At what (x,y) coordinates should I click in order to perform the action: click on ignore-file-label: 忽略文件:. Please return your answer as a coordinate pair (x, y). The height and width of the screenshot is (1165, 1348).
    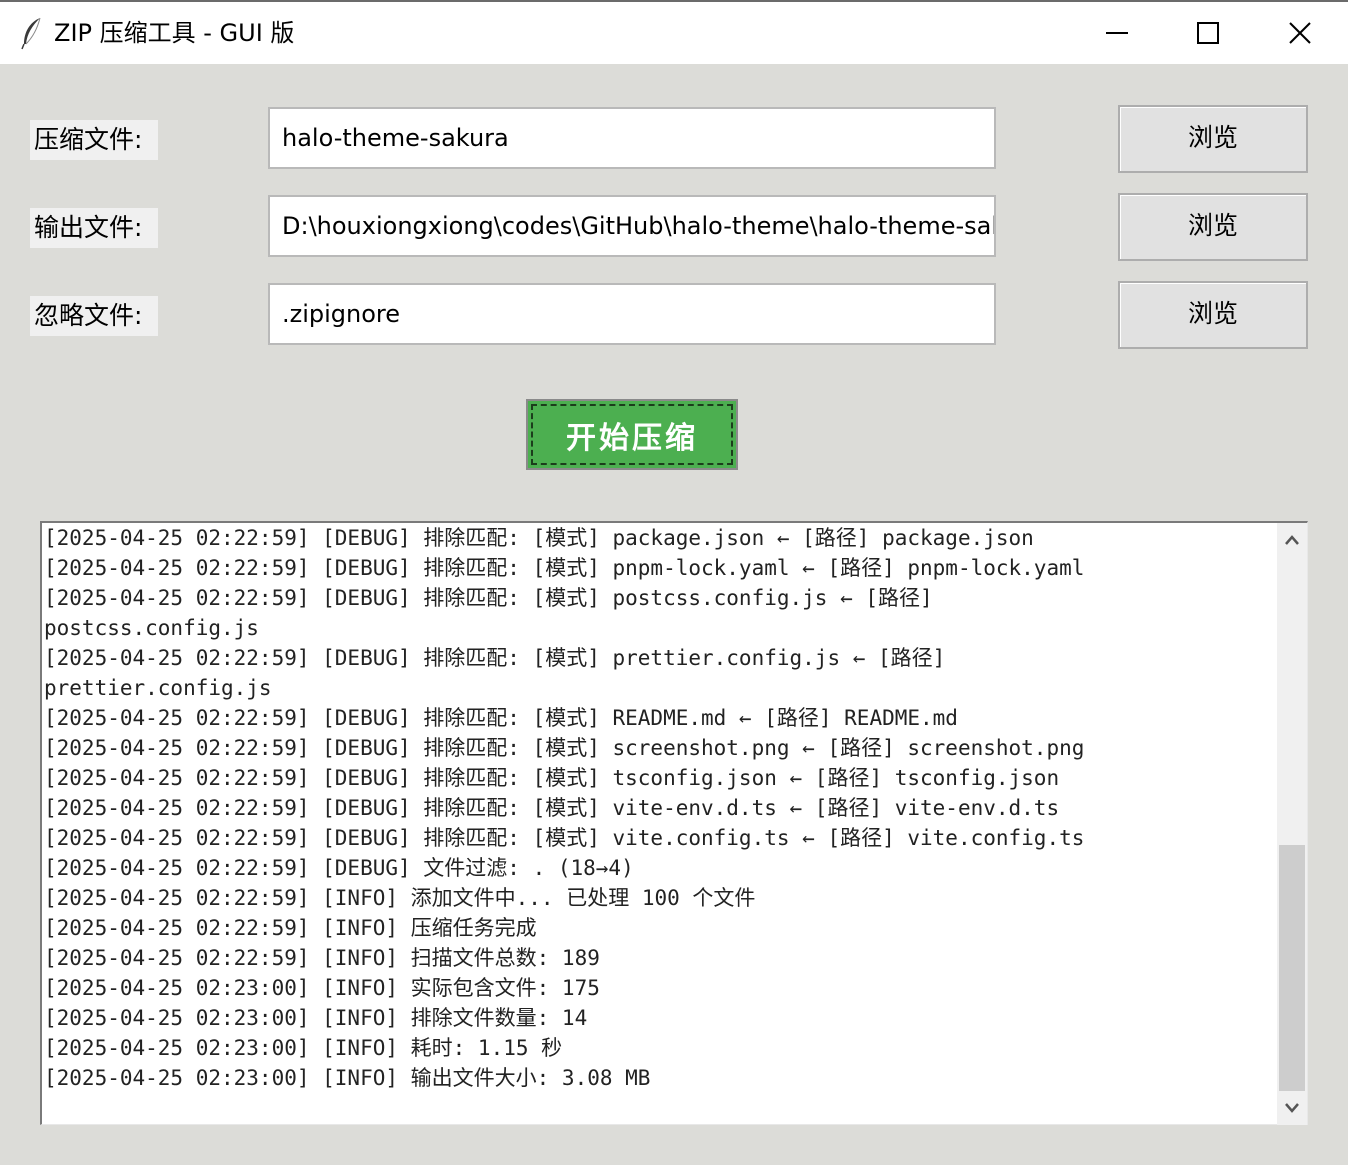
    Looking at the image, I should click on (94, 316).